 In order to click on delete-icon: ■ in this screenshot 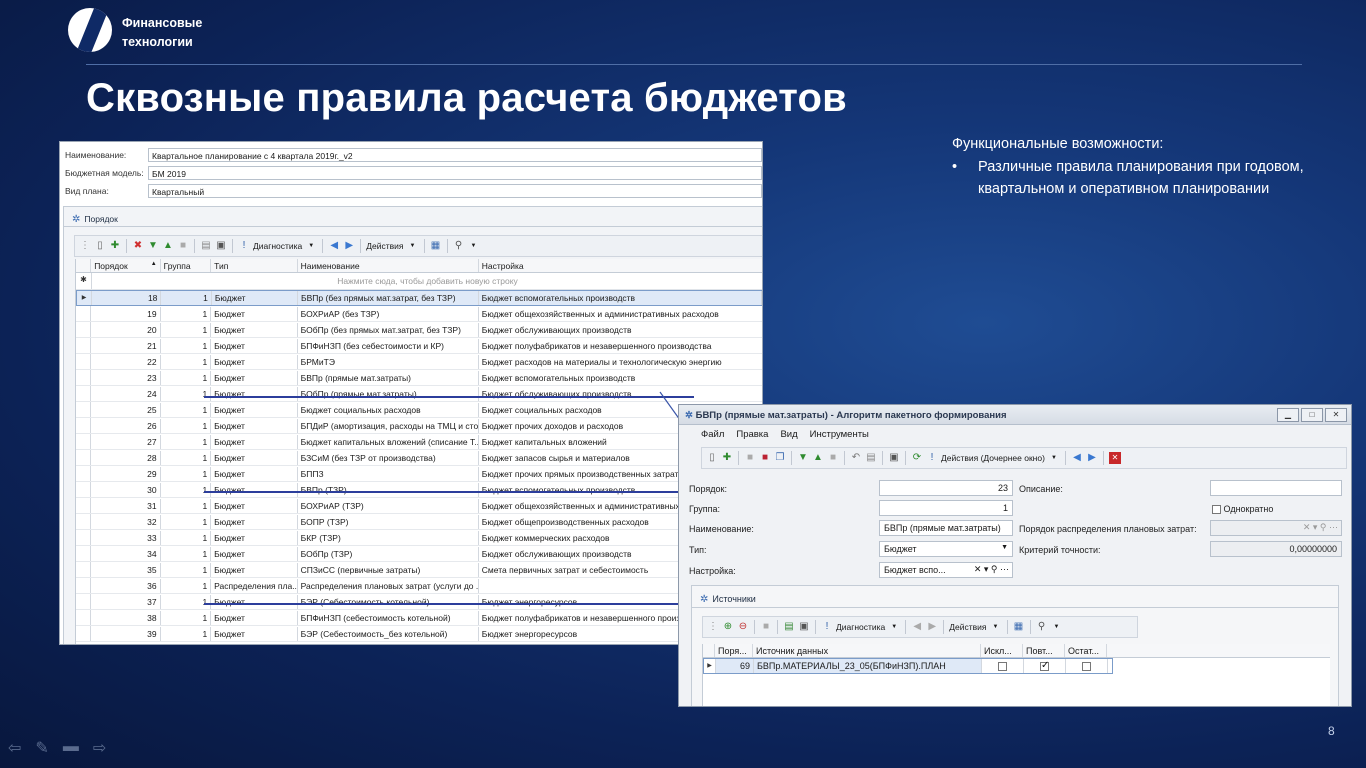, I will do `click(833, 458)`.